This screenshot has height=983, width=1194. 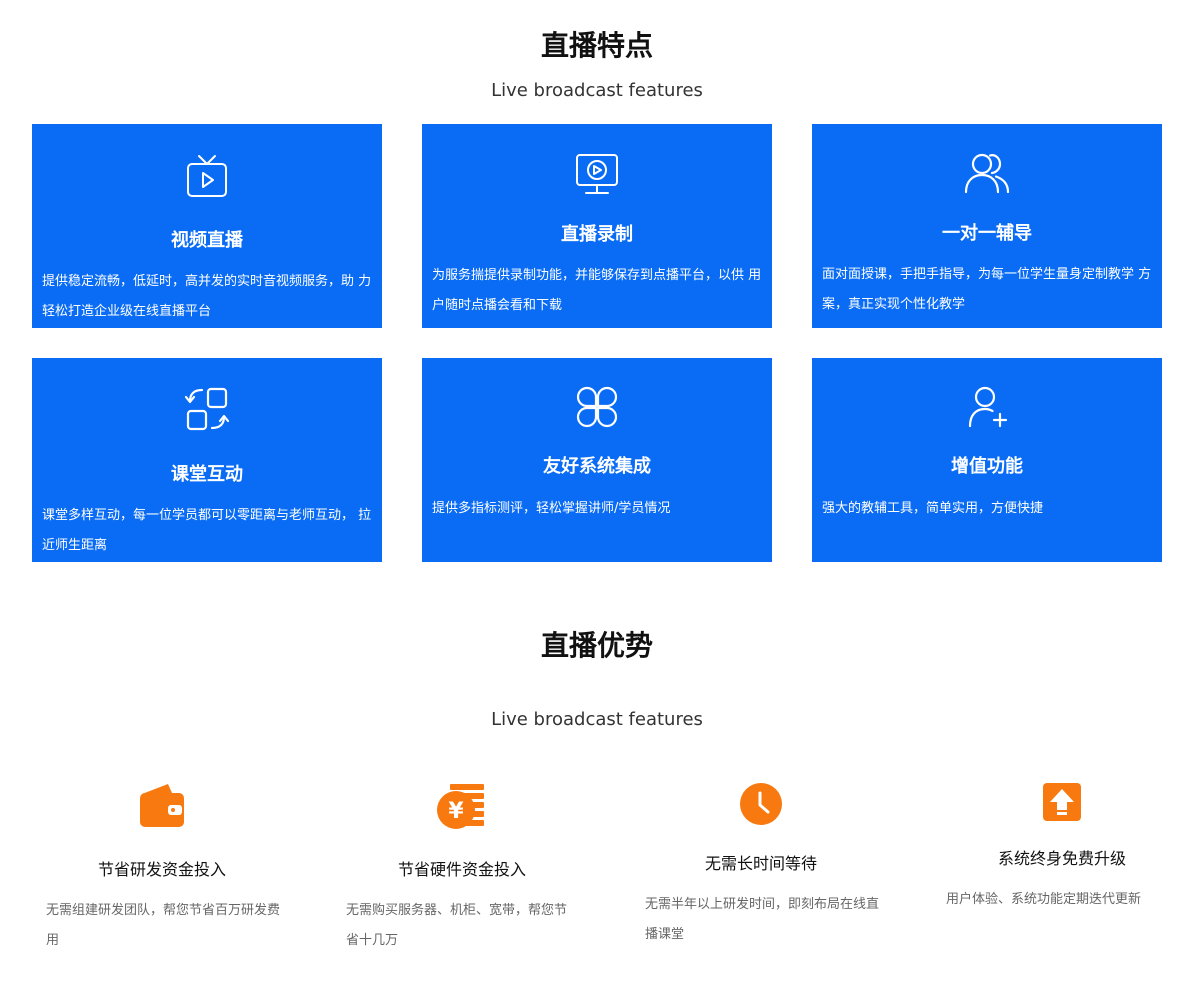 I want to click on feature-card-desc: 提供稳定流畅，低延时，高并发的实时音视频服务，助 力轻松打造企业级在线直播平台, so click(x=207, y=296).